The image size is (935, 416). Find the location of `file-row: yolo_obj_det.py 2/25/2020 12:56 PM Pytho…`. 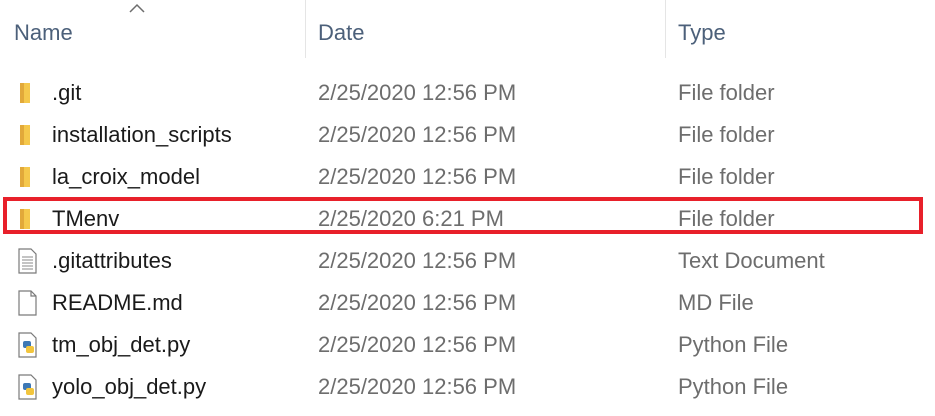

file-row: yolo_obj_det.py 2/25/2020 12:56 PM Pytho… is located at coordinates (467, 387).